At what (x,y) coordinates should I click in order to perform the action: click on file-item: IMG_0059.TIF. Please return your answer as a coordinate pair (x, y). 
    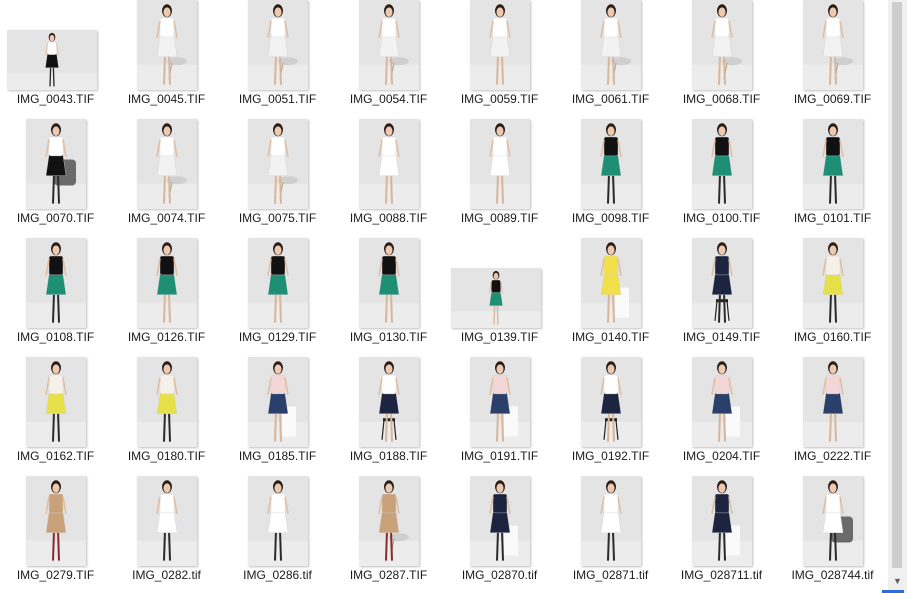
    Looking at the image, I should click on (499, 59).